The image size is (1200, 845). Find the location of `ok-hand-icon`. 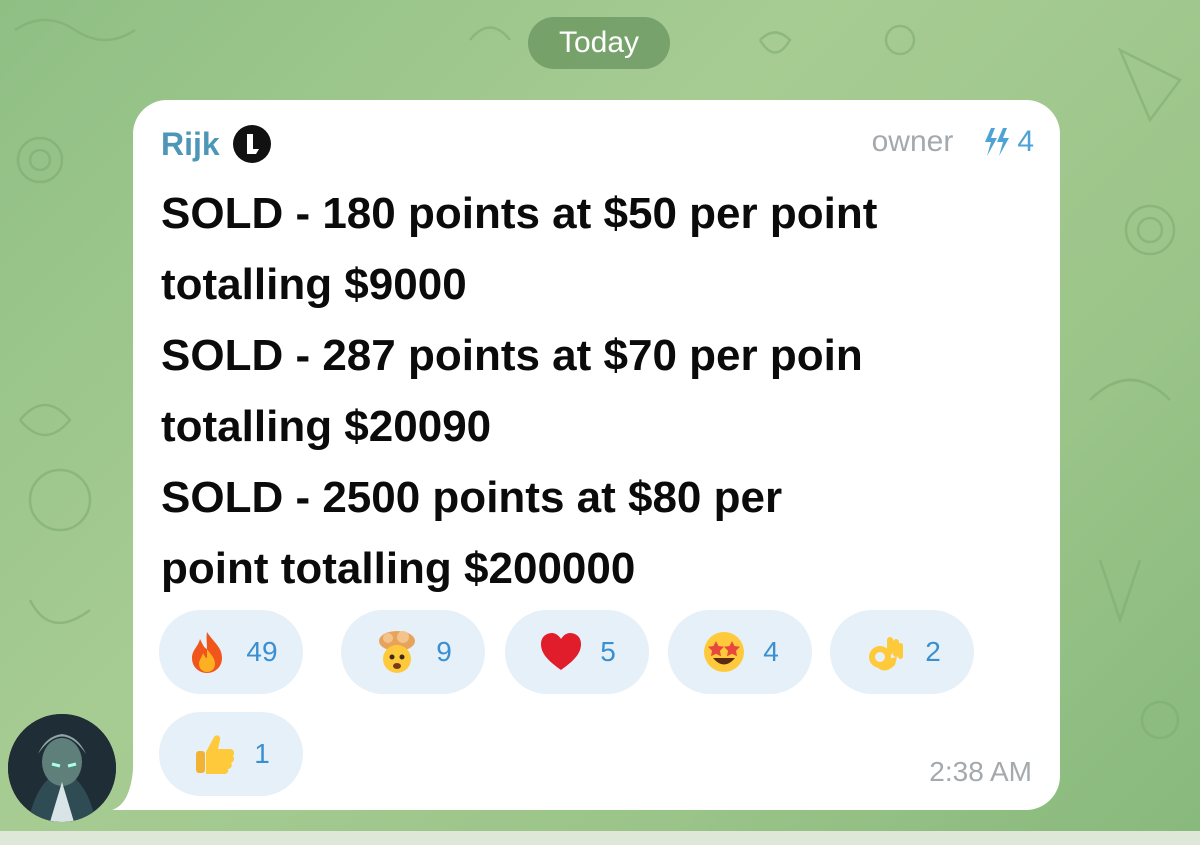

ok-hand-icon is located at coordinates (886, 654).